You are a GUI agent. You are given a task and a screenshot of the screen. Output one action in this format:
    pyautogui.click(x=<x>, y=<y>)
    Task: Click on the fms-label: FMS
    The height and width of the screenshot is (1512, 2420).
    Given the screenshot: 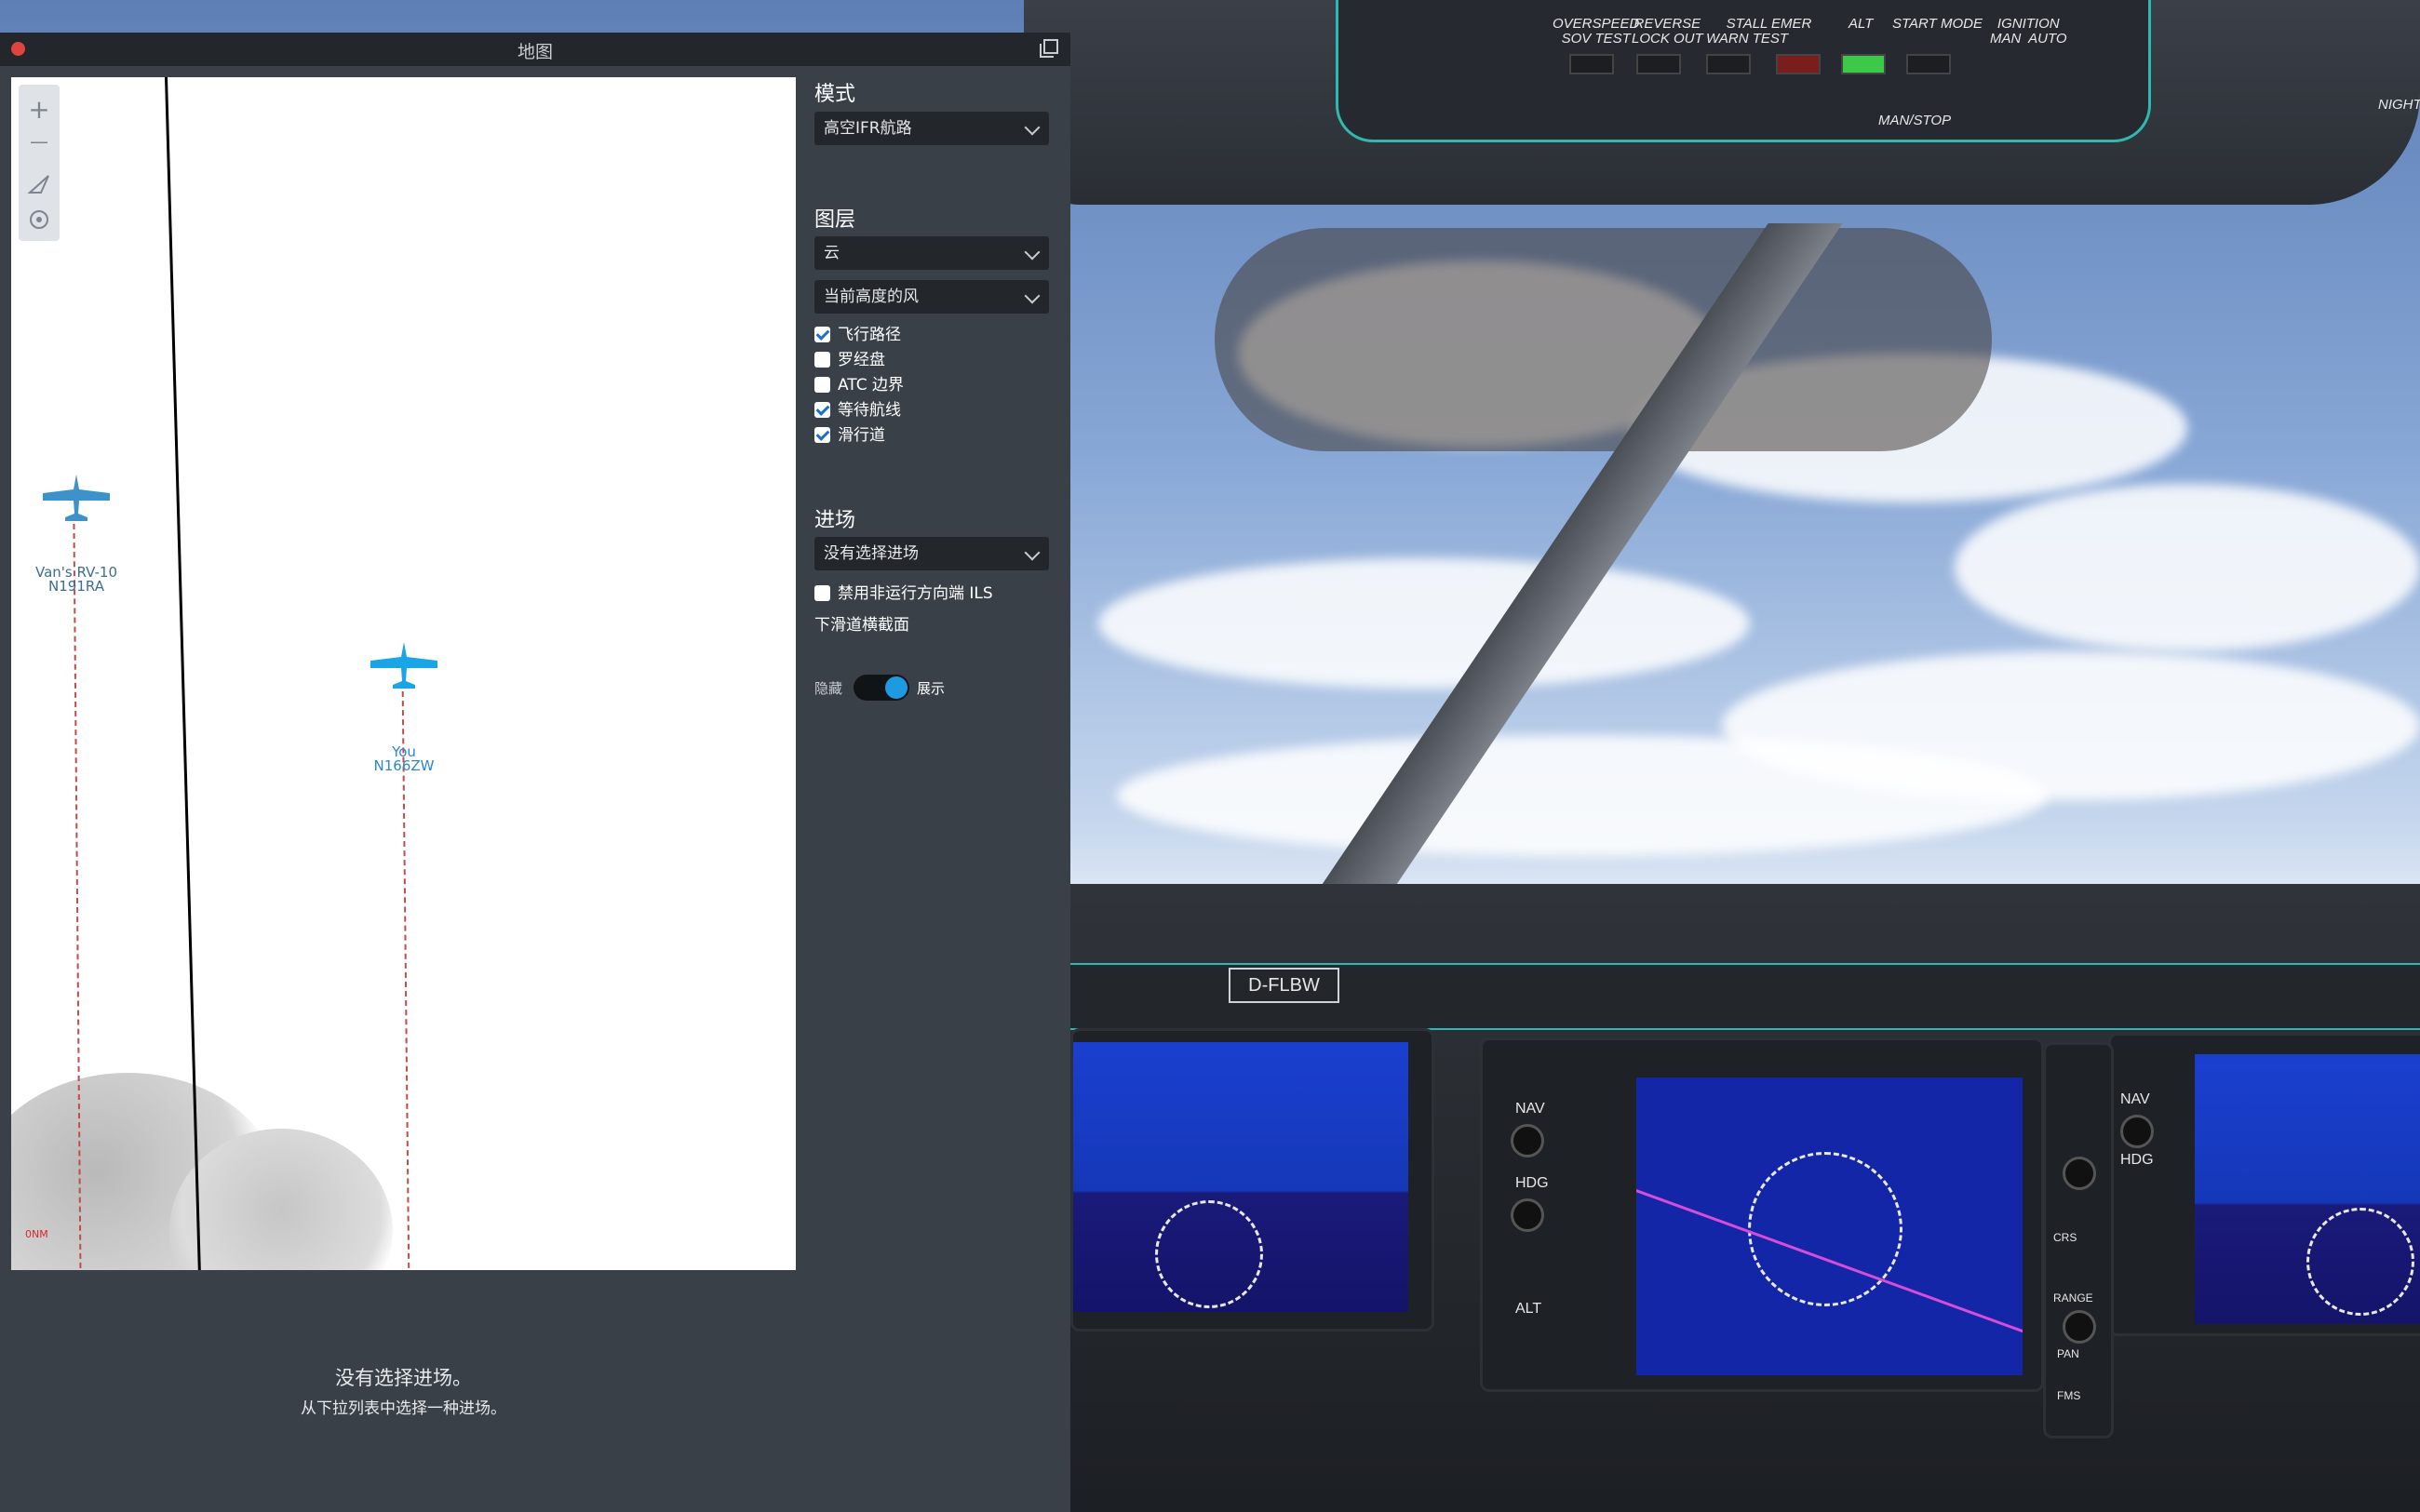 What is the action you would take?
    pyautogui.click(x=2069, y=1395)
    